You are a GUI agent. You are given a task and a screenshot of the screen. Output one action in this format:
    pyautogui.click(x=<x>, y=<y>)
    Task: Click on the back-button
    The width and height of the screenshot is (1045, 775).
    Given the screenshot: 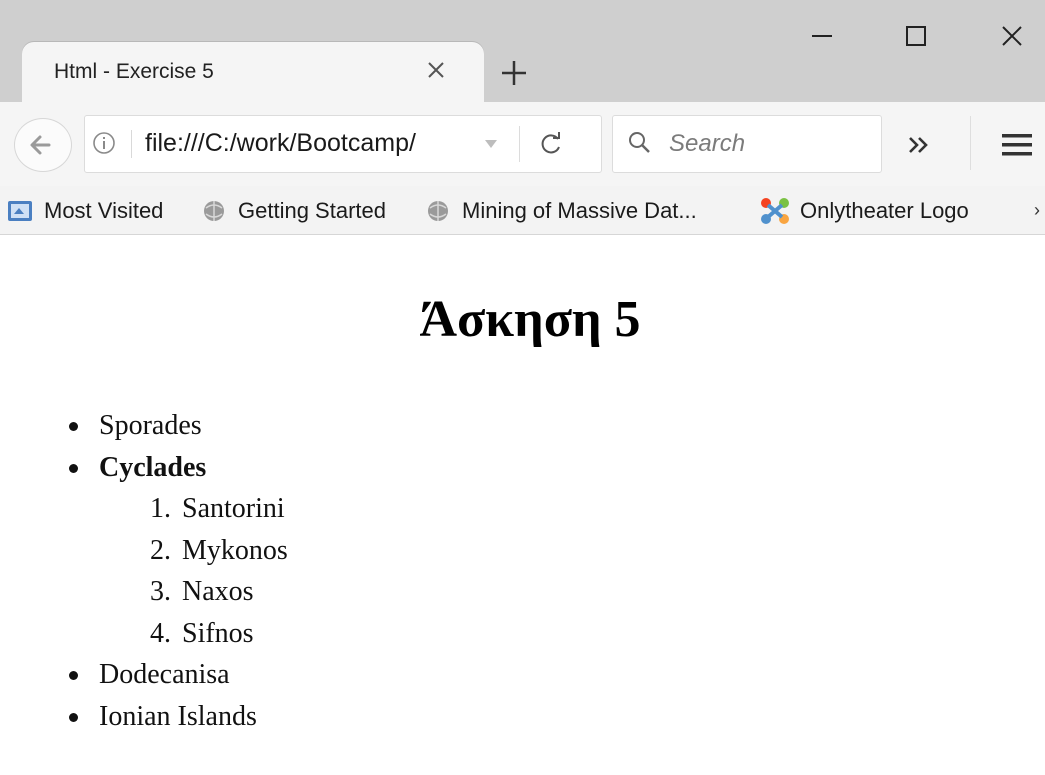 What is the action you would take?
    pyautogui.click(x=43, y=145)
    